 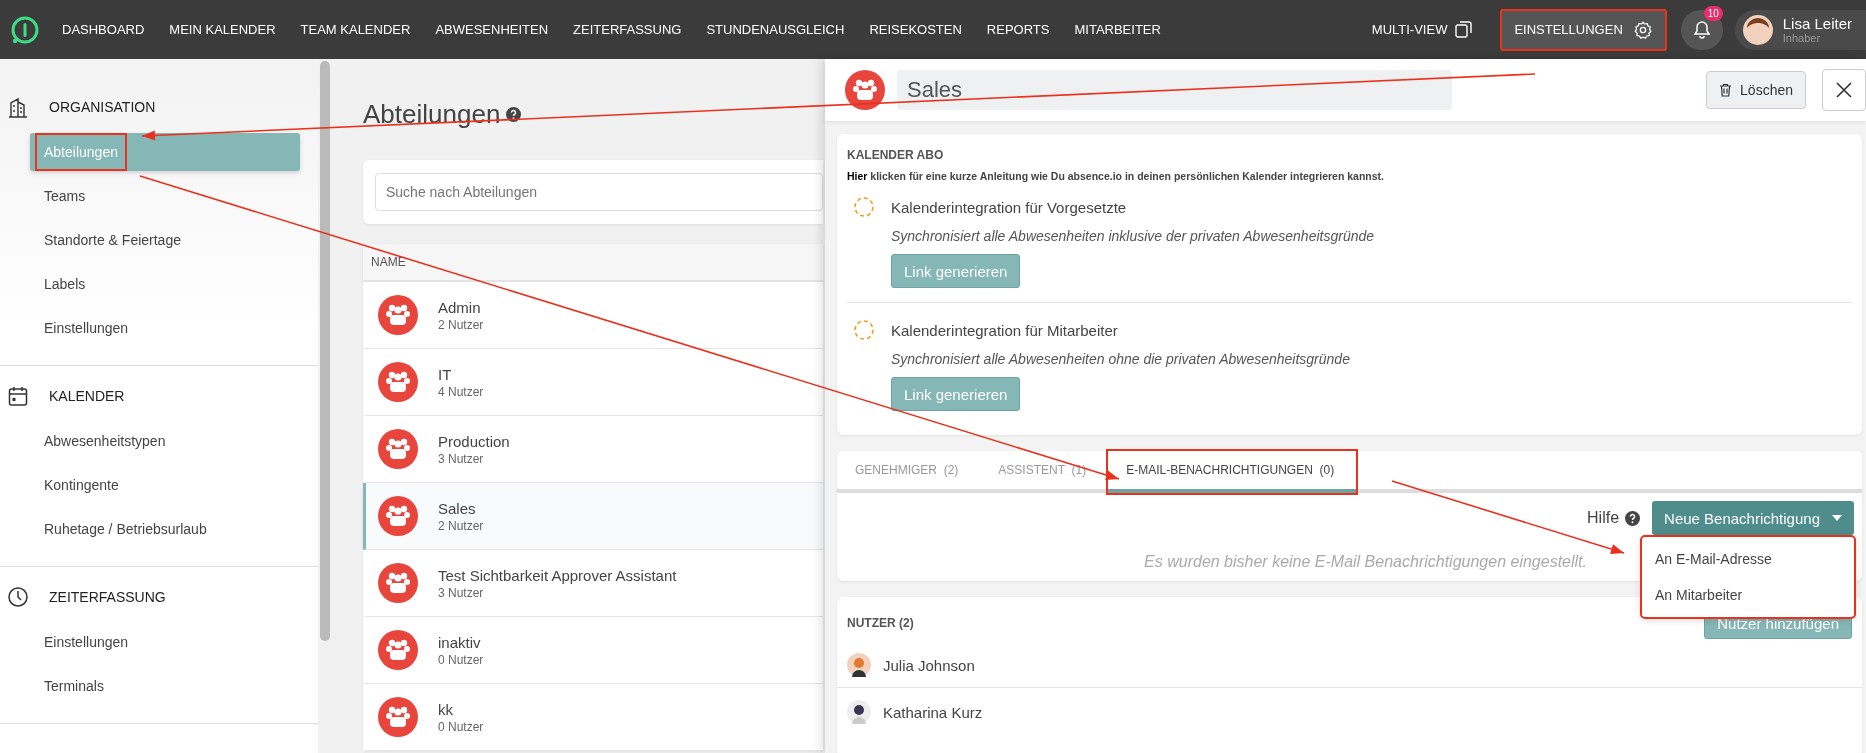 I want to click on department-row: inaktiv 0 Nutzer, so click(x=593, y=650).